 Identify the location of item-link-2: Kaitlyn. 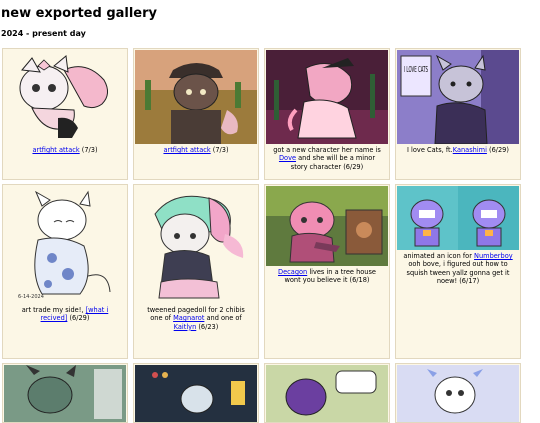
(185, 327).